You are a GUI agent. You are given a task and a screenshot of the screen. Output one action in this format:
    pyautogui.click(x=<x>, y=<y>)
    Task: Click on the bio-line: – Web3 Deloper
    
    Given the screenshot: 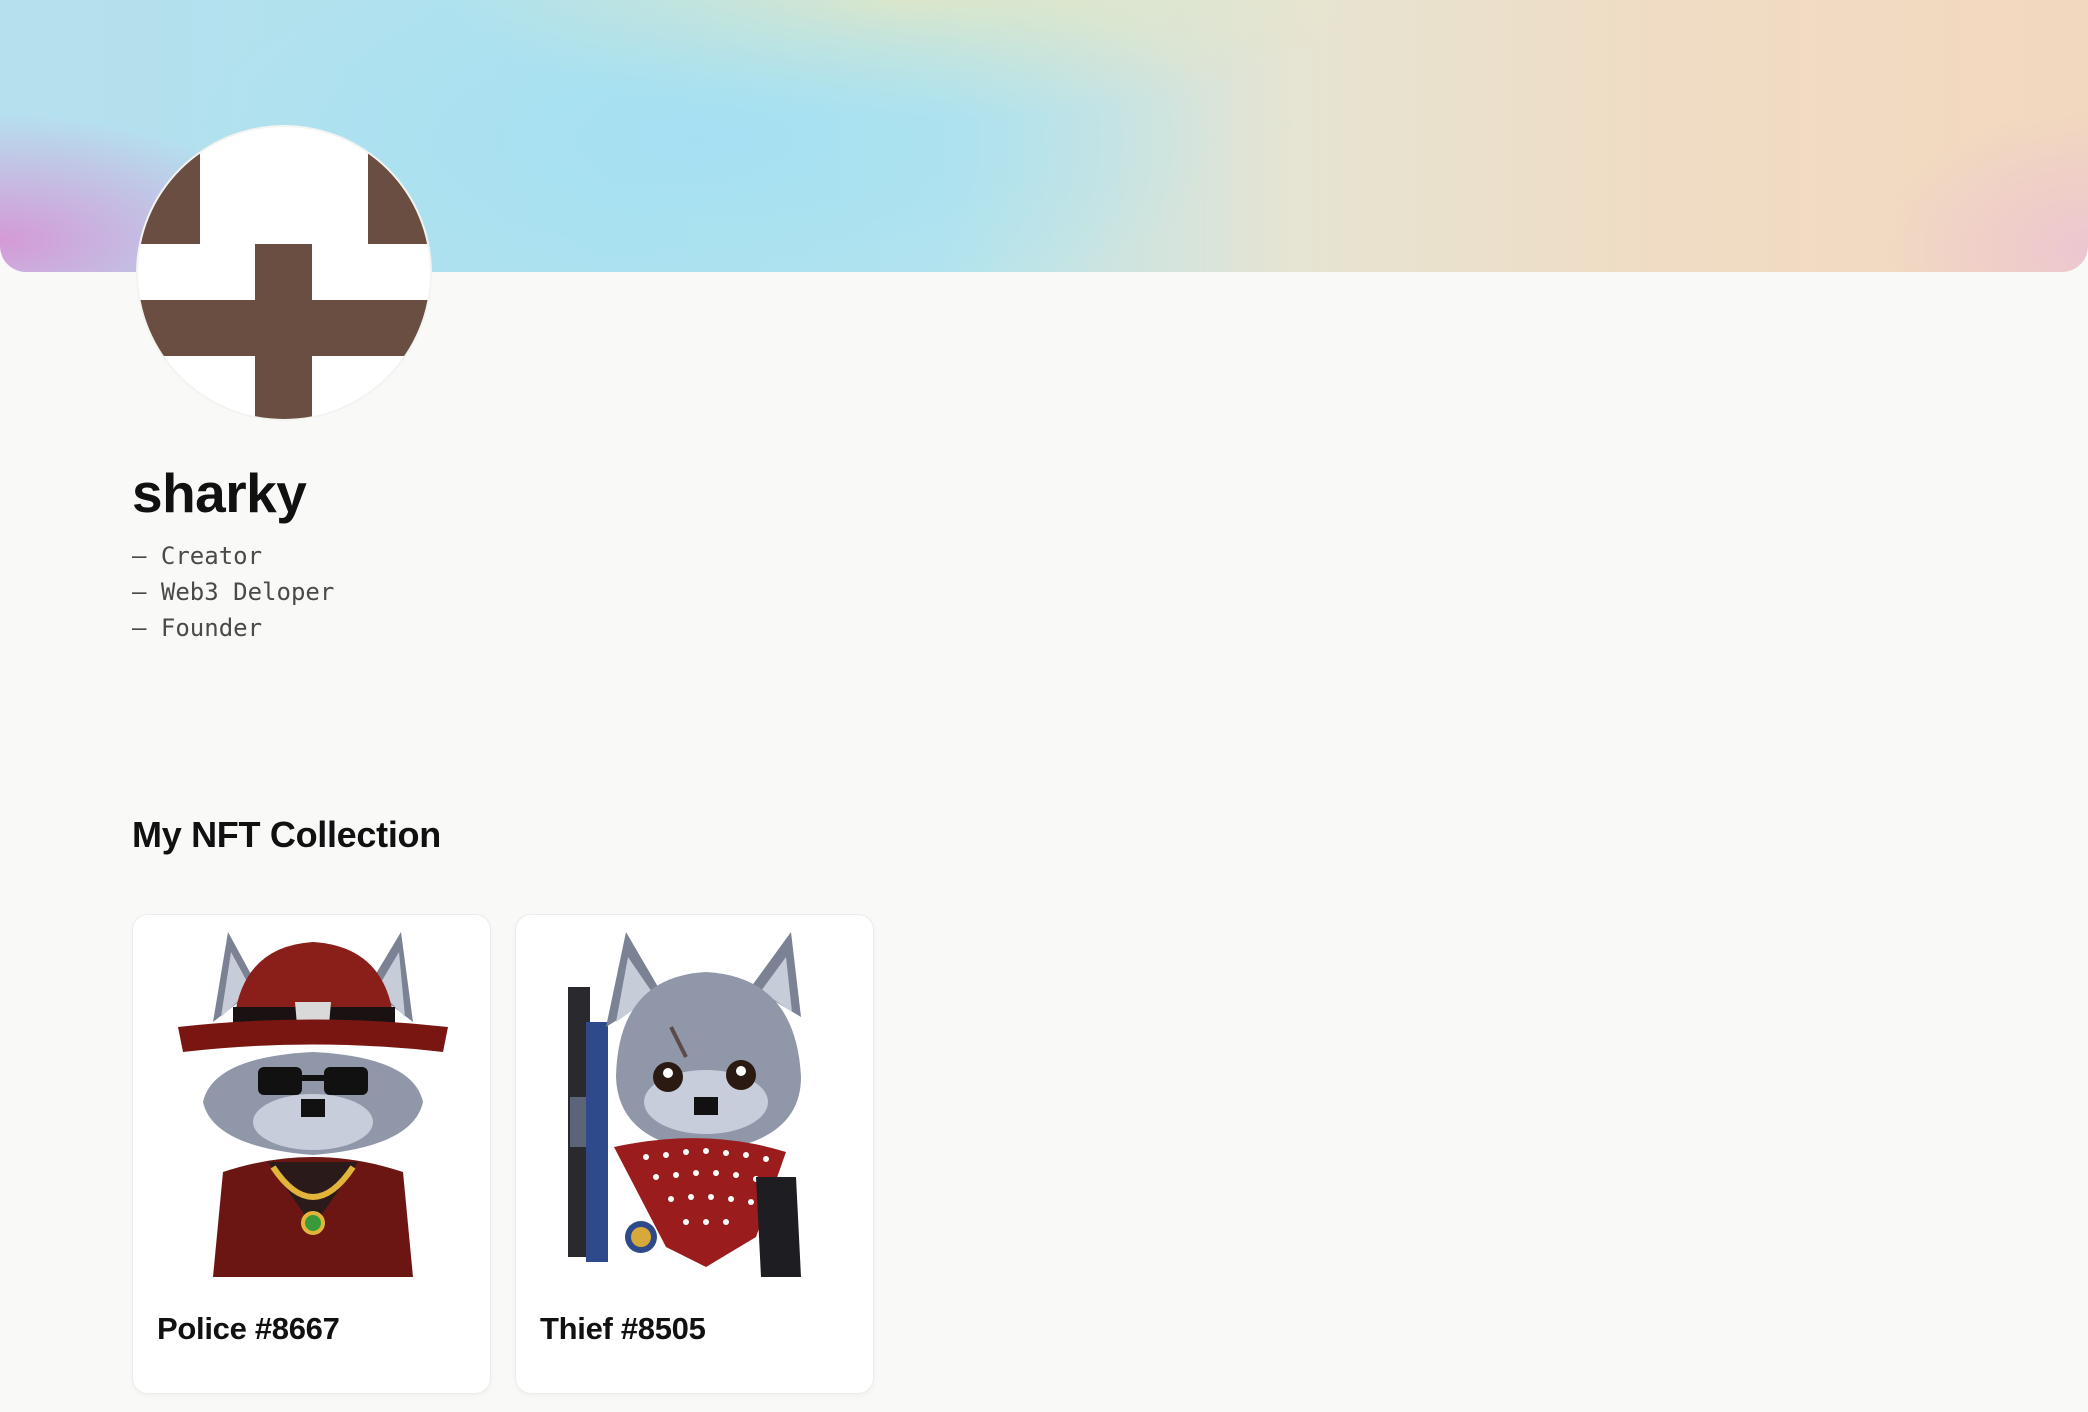 What is the action you would take?
    pyautogui.click(x=233, y=592)
    